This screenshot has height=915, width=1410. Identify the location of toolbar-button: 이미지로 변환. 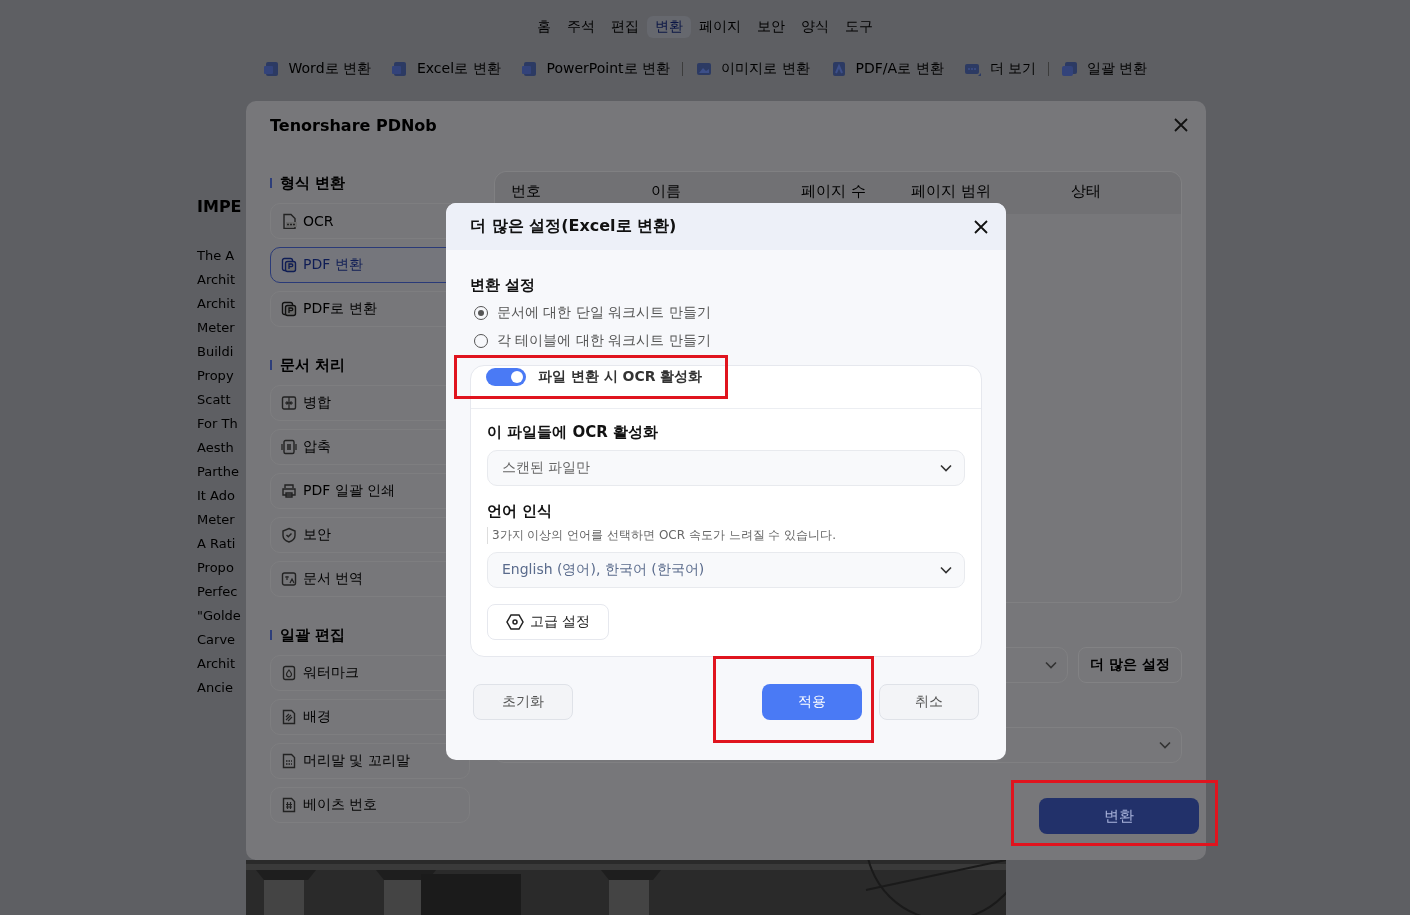
(752, 69).